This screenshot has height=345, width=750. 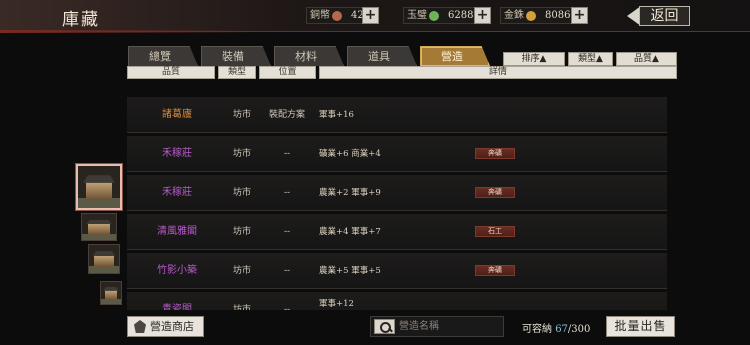 I want to click on item-name: 竹影小築, so click(x=177, y=270).